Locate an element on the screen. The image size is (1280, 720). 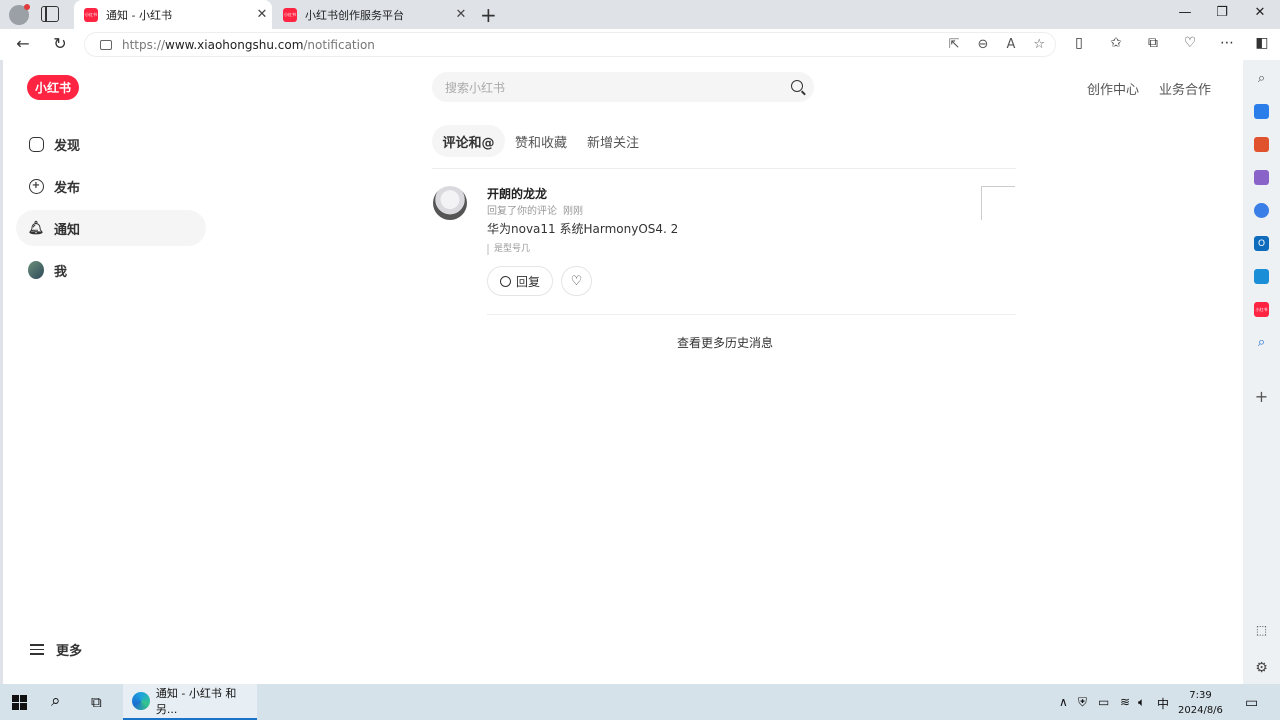
battery-icon: ▭ is located at coordinates (1103, 702).